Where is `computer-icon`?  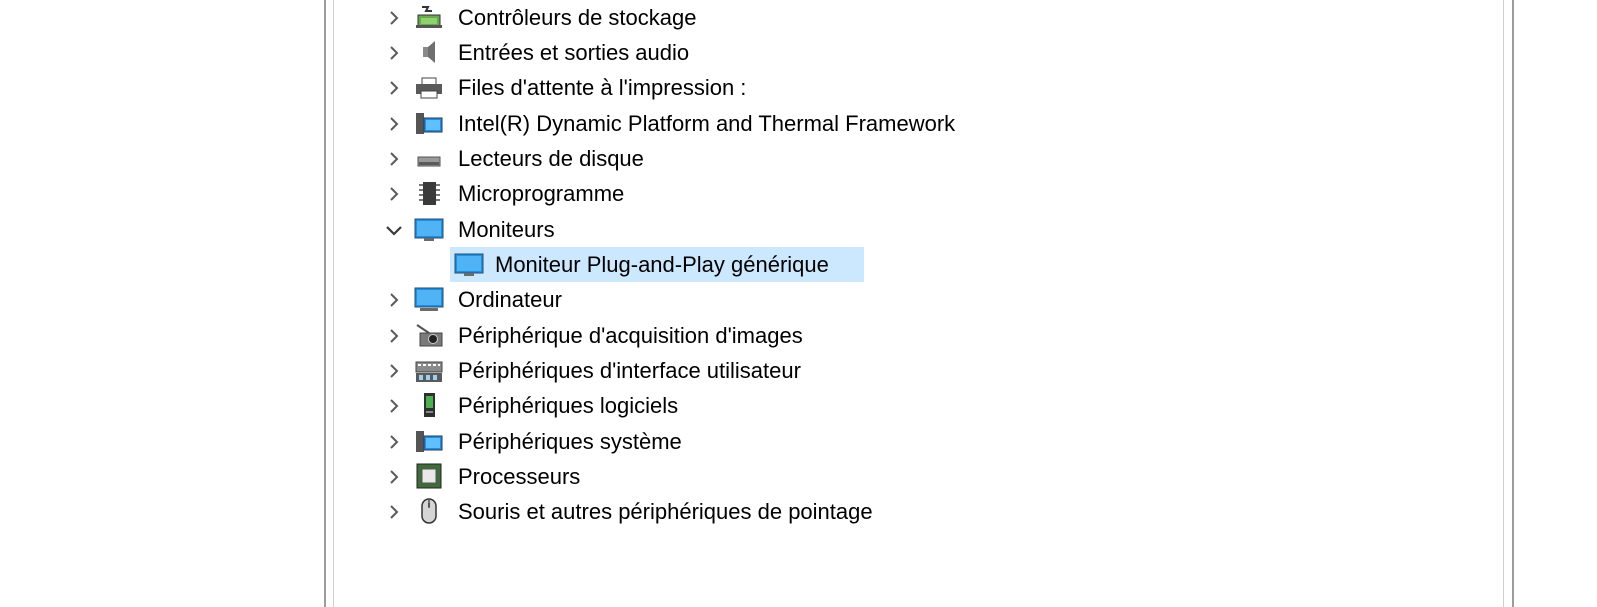
computer-icon is located at coordinates (429, 299).